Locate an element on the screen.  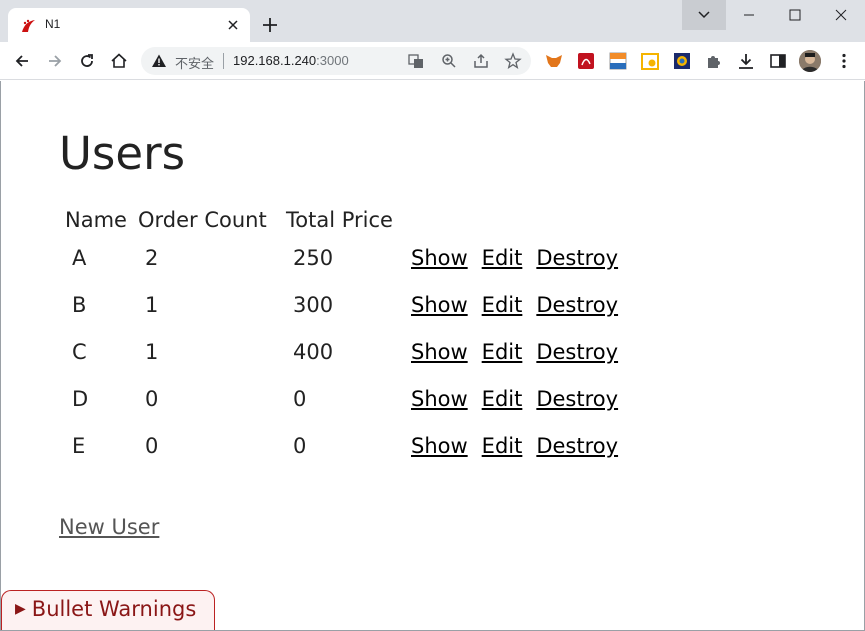
column-header-total-price: Total Price is located at coordinates (339, 219).